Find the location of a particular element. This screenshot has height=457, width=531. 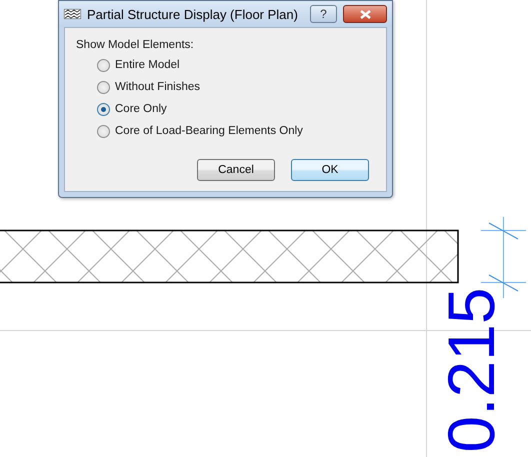

option-label: Entire Model is located at coordinates (147, 65).